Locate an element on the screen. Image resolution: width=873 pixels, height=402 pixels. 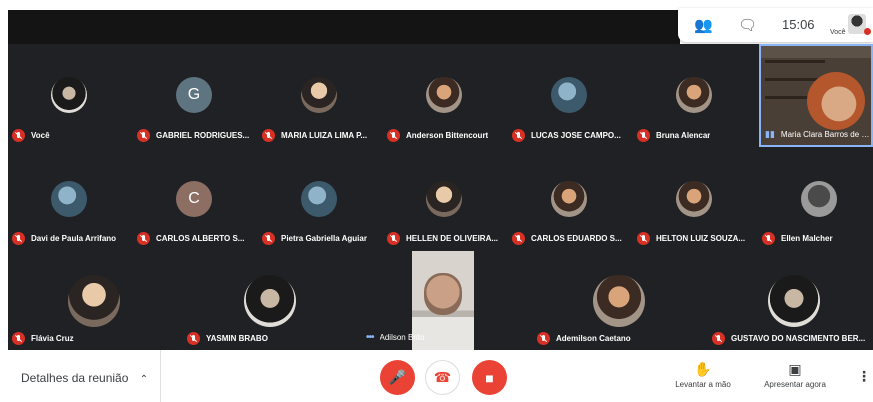
leave-call-button: ☎ is located at coordinates (442, 377).